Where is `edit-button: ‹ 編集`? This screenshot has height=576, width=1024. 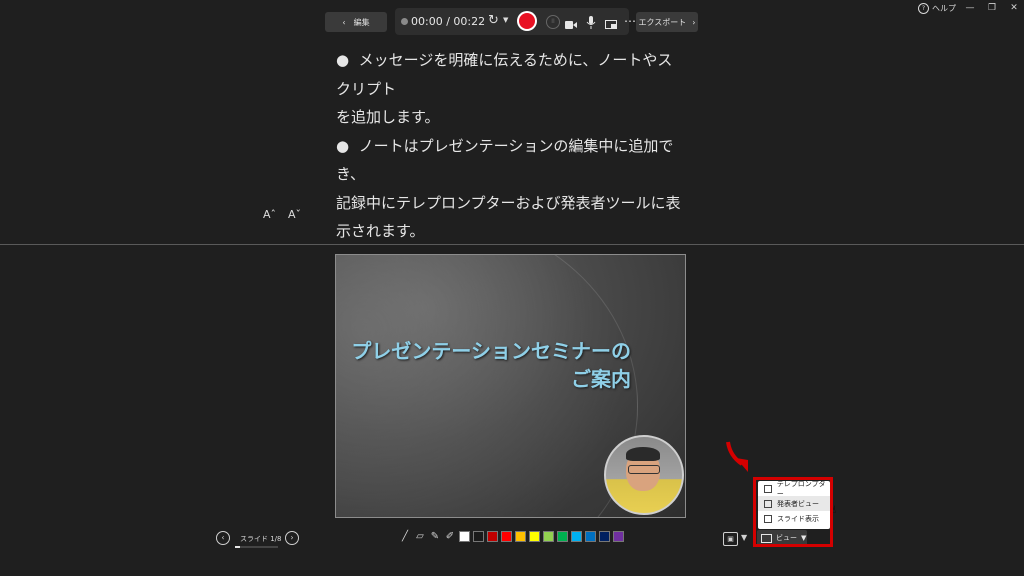 edit-button: ‹ 編集 is located at coordinates (356, 22).